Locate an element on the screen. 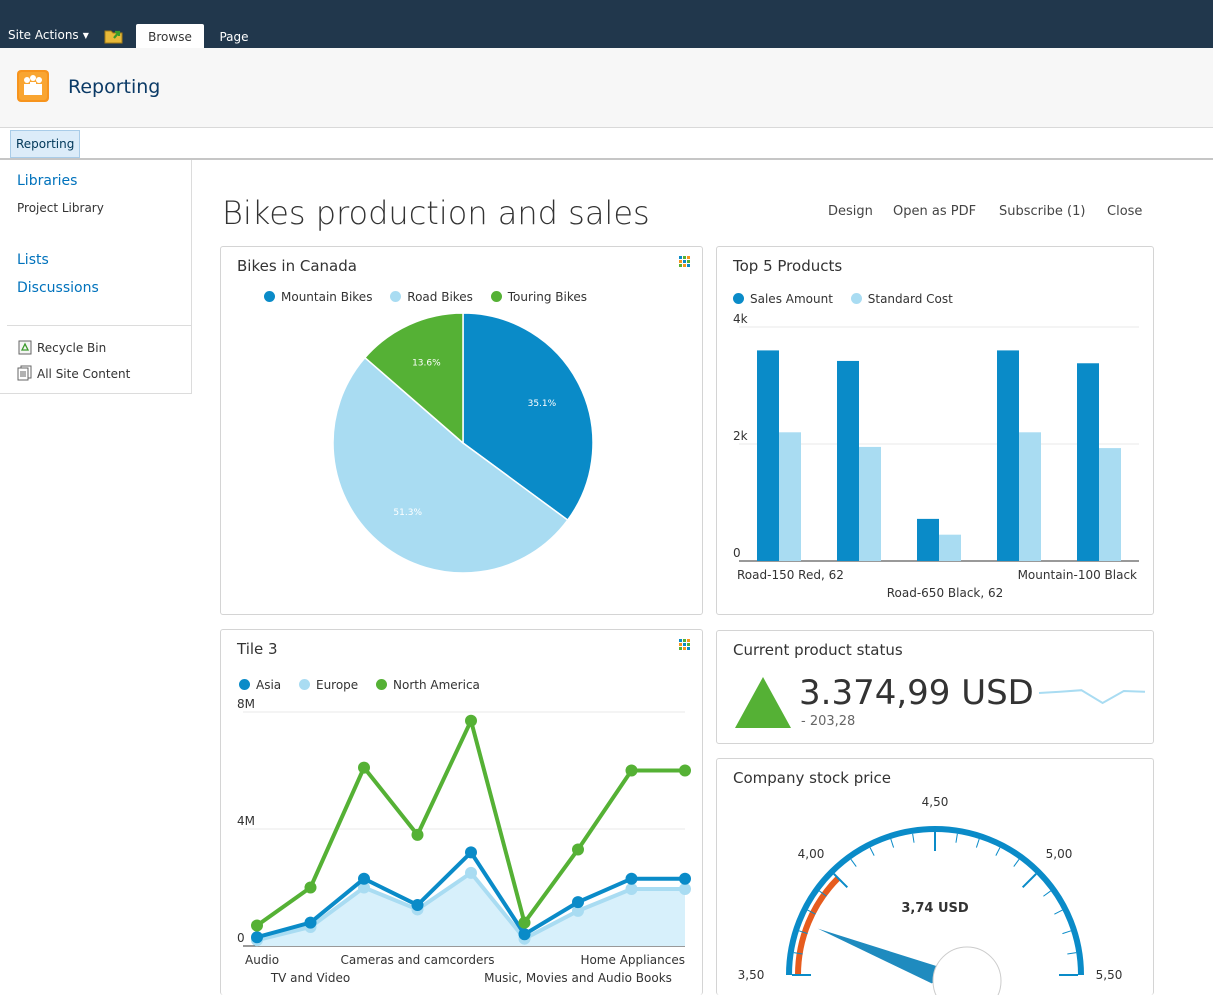 The width and height of the screenshot is (1213, 995). site-content-icon is located at coordinates (24, 373).